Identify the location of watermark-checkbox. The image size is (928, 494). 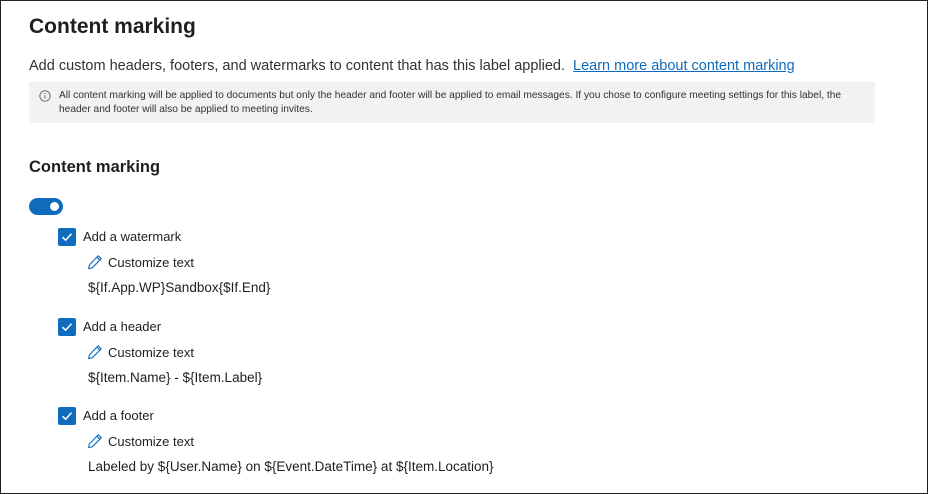
(67, 237).